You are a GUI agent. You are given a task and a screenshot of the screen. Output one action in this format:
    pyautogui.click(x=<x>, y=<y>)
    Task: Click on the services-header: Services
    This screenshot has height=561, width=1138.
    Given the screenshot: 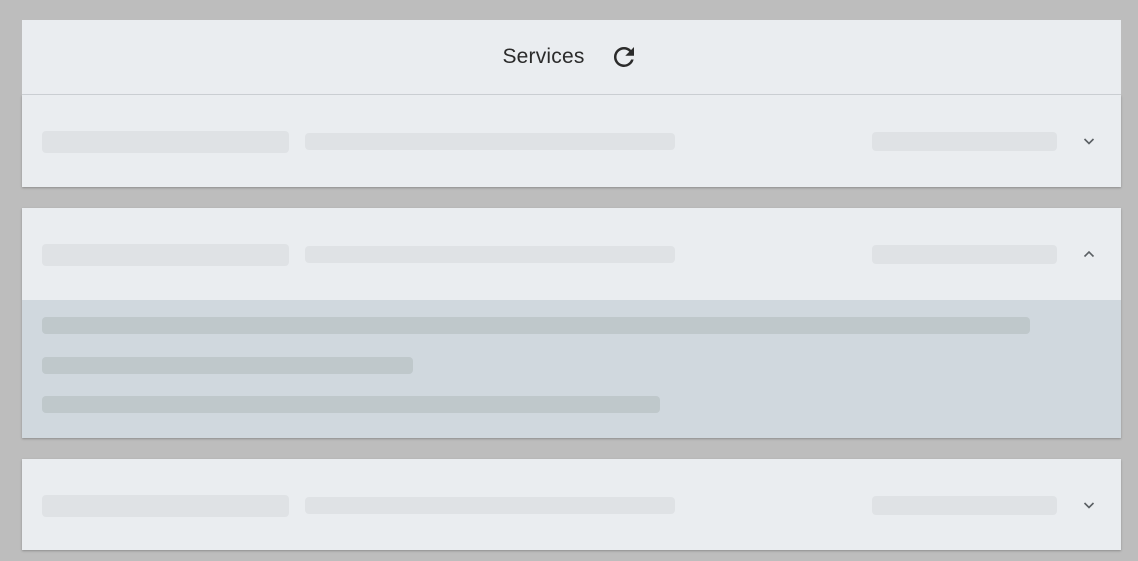 What is the action you would take?
    pyautogui.click(x=571, y=57)
    